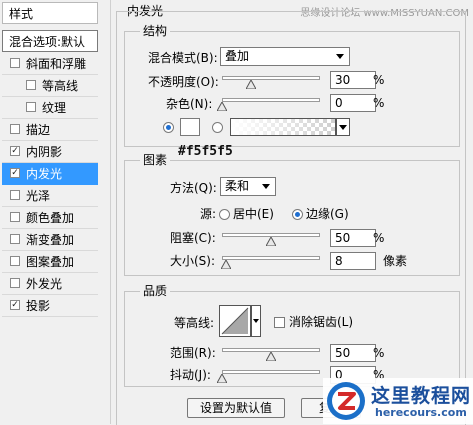  I want to click on style-item: 等高线, so click(50, 86).